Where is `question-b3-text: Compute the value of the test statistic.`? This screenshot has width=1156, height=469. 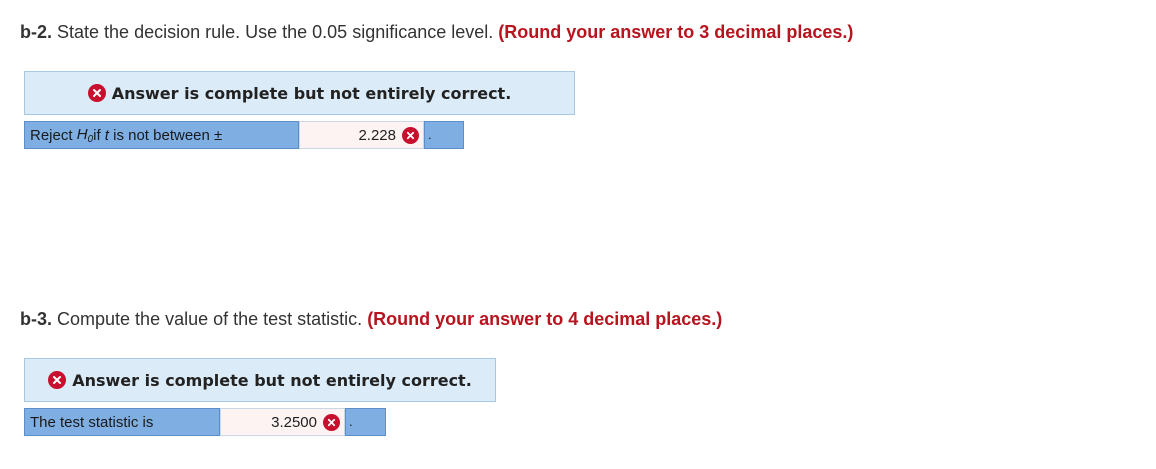 question-b3-text: Compute the value of the test statistic. is located at coordinates (210, 319).